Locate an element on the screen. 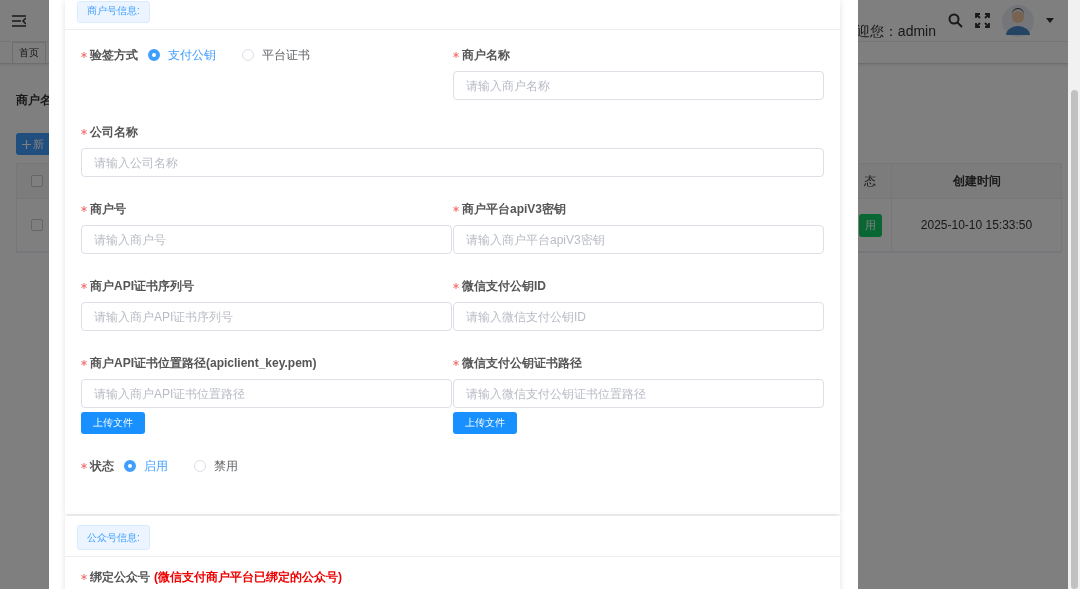 Image resolution: width=1080 pixels, height=589 pixels. field-label: 商户号 is located at coordinates (266, 209).